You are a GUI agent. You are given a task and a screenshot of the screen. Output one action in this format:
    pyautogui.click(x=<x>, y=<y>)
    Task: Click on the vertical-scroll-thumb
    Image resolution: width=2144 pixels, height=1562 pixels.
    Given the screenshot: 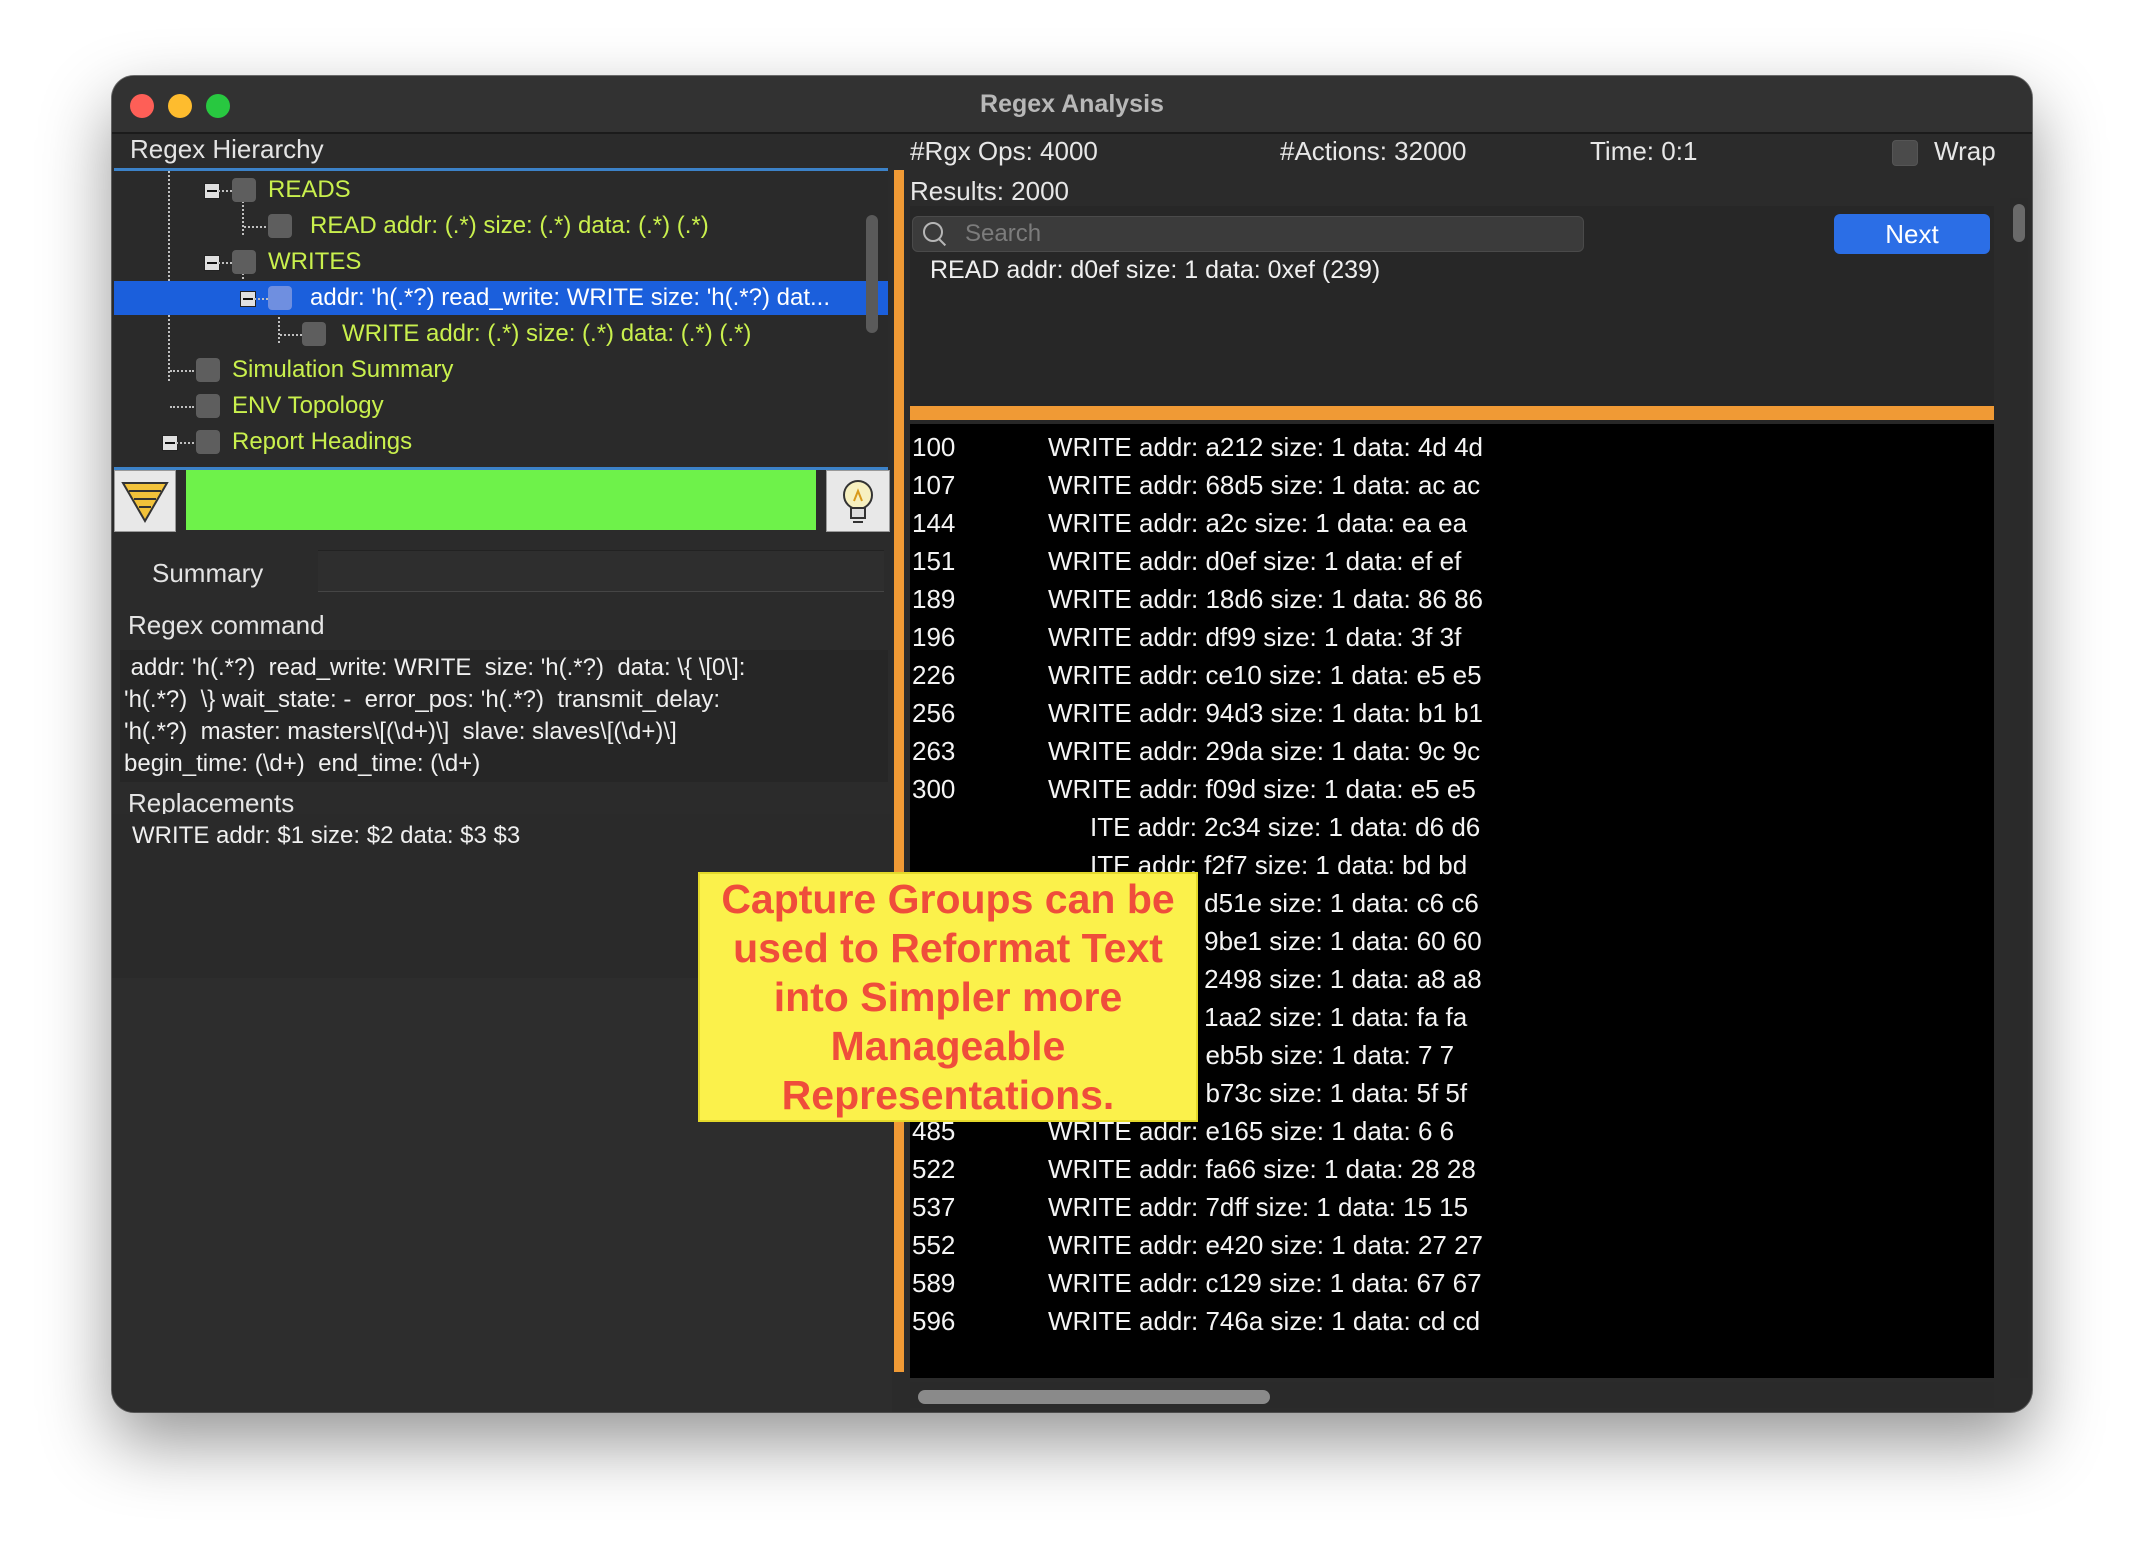 What is the action you would take?
    pyautogui.click(x=2019, y=223)
    